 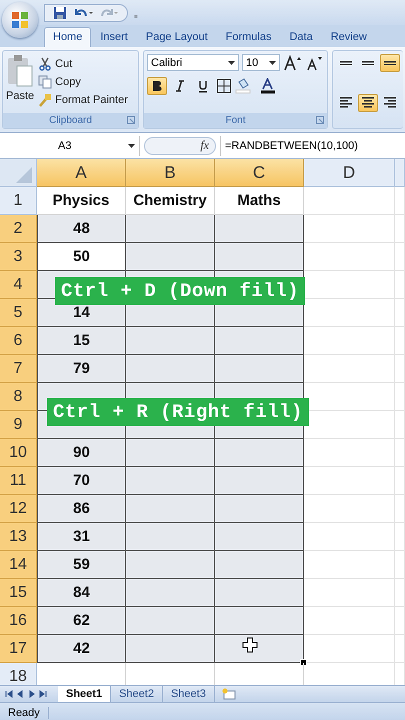 I want to click on group-title: Clipboard, so click(x=70, y=120).